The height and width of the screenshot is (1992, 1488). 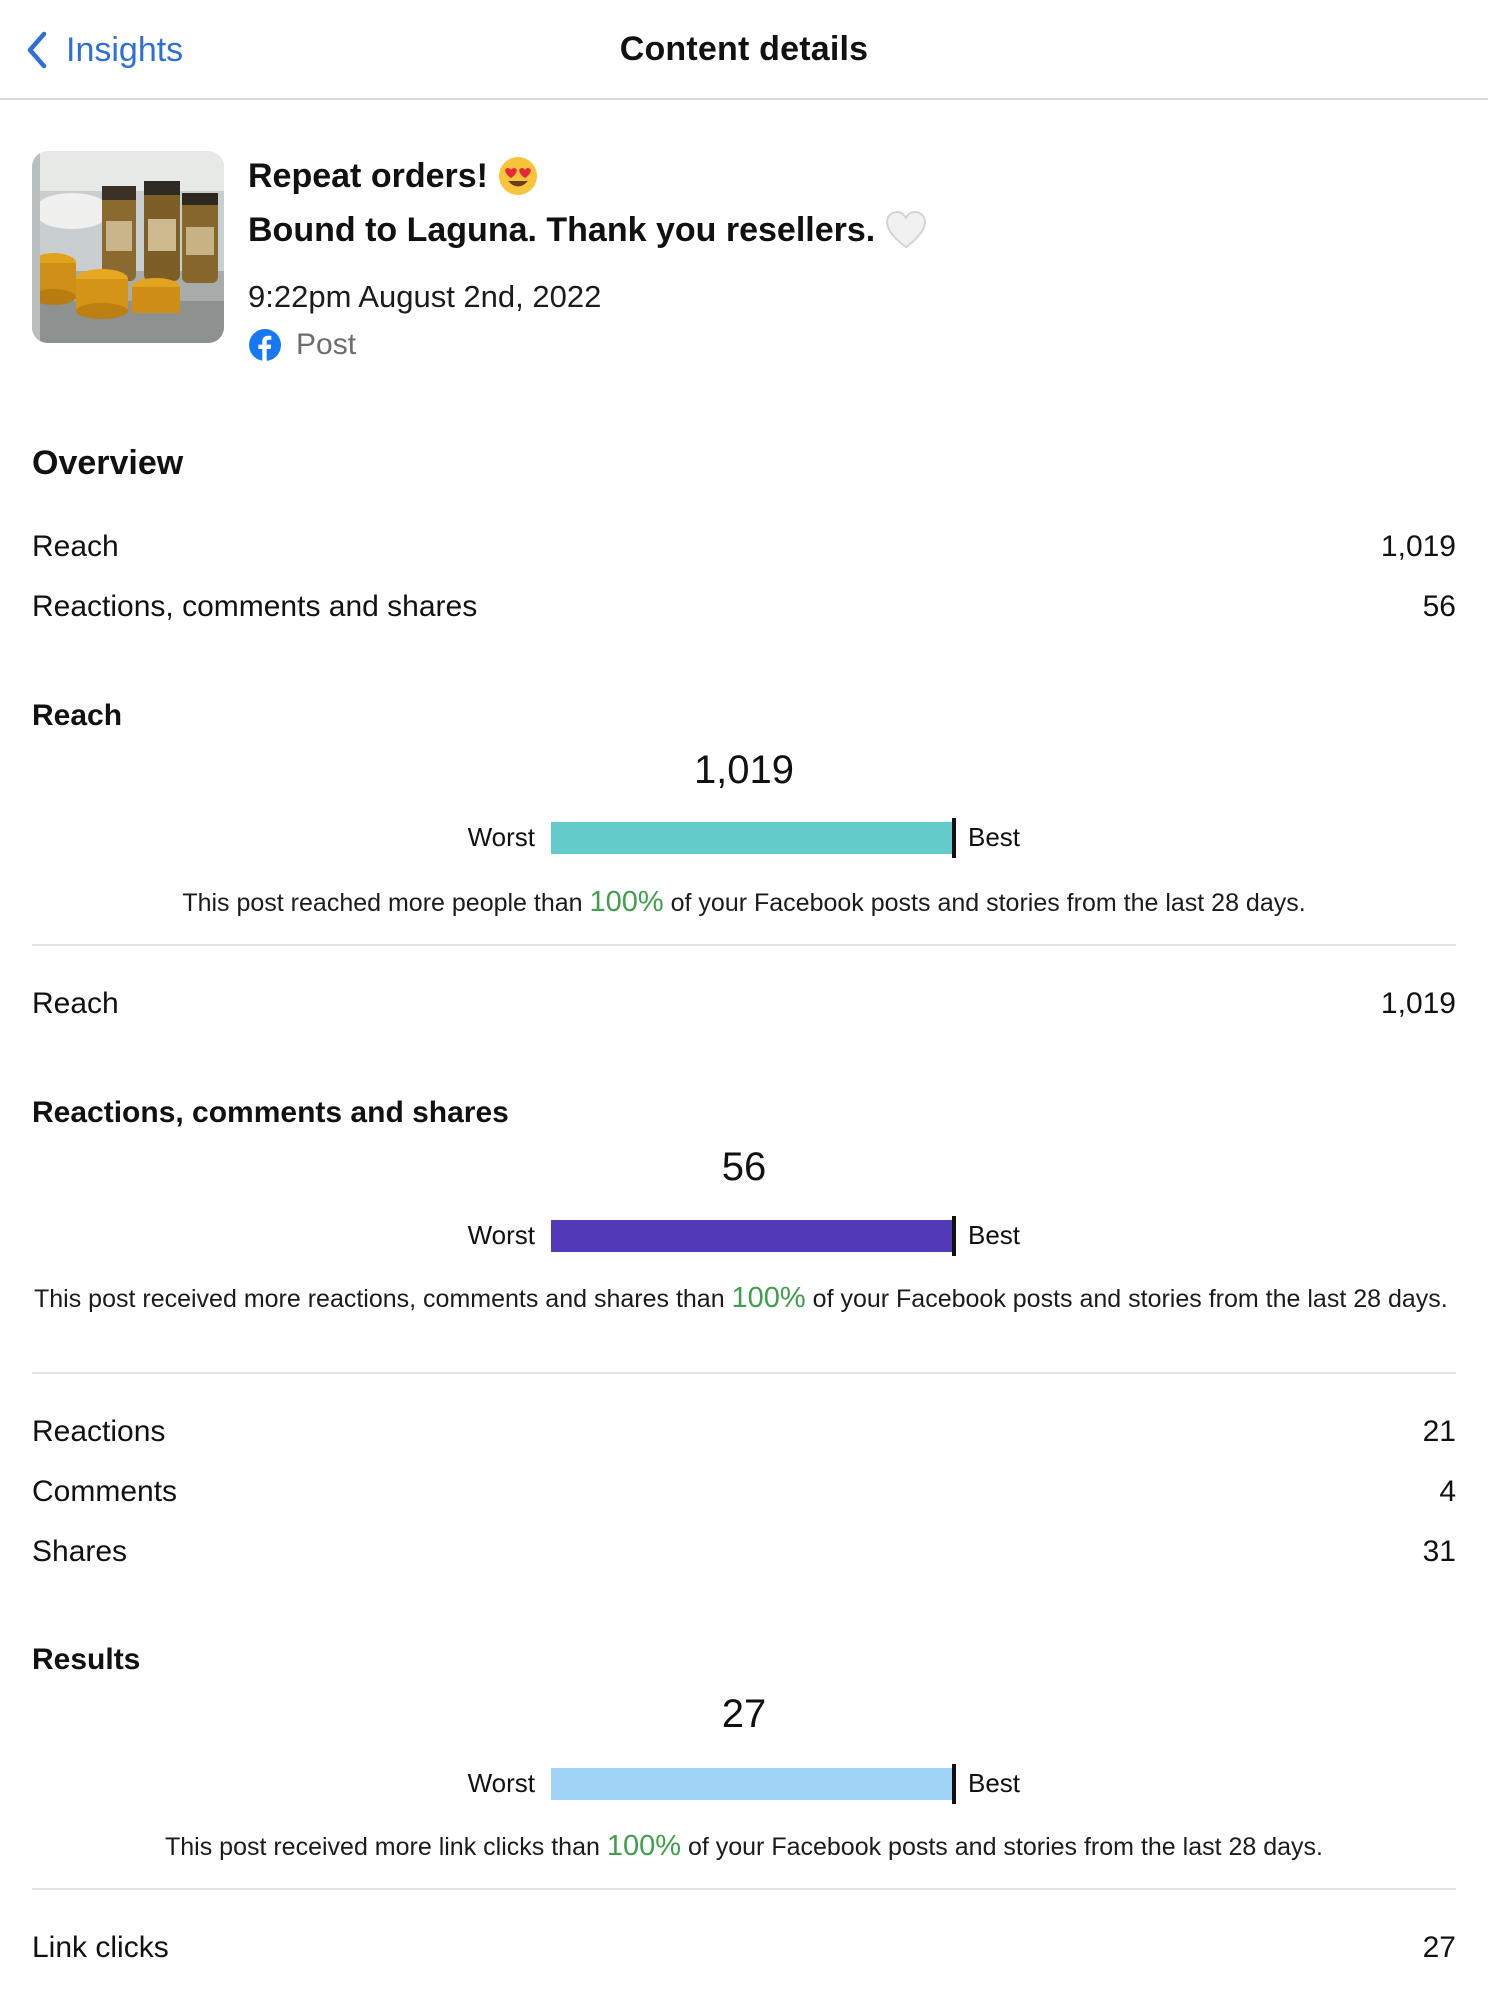 I want to click on post-title-line2-text: Bound to Laguna. Thank you resellers., so click(x=562, y=229).